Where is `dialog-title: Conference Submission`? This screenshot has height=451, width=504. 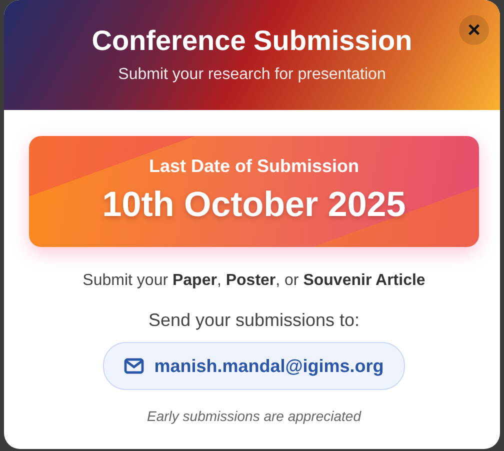
dialog-title: Conference Submission is located at coordinates (252, 41).